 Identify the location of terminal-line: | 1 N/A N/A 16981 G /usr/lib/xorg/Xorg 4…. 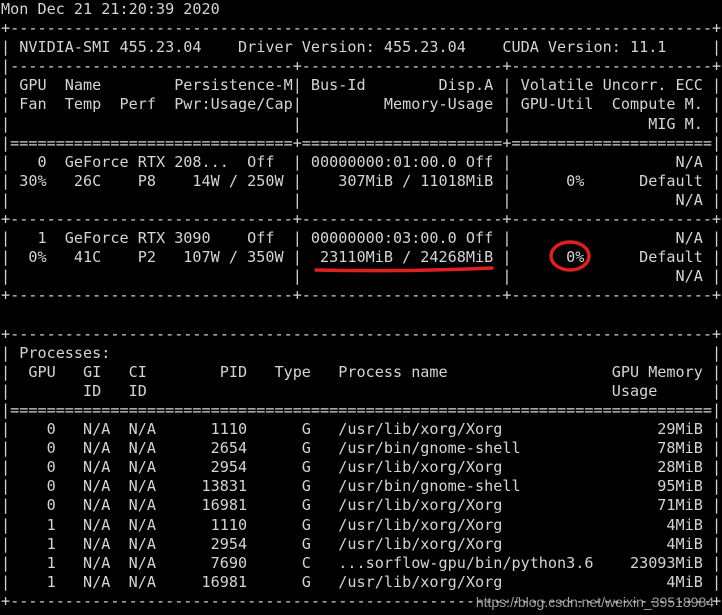
(361, 581).